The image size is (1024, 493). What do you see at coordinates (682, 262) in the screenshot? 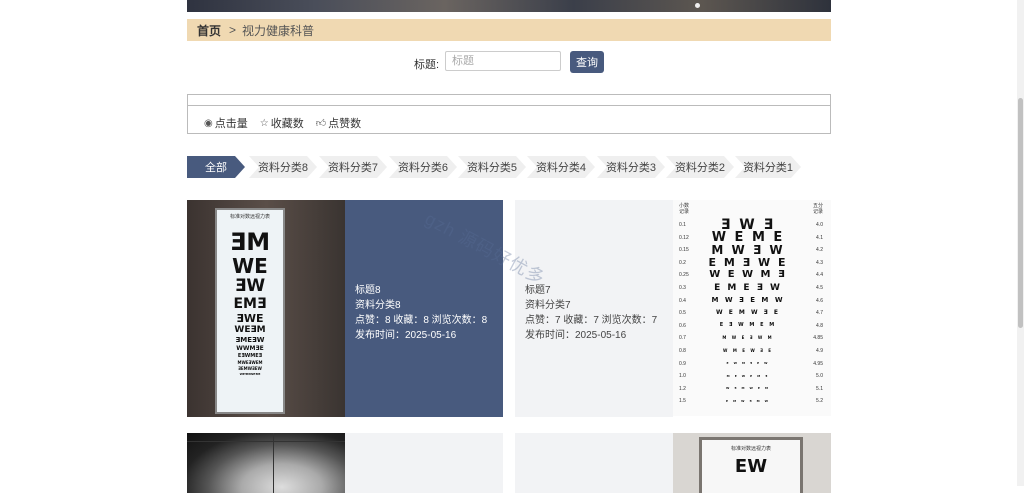
I see `chart-decimal-value: 0.2` at bounding box center [682, 262].